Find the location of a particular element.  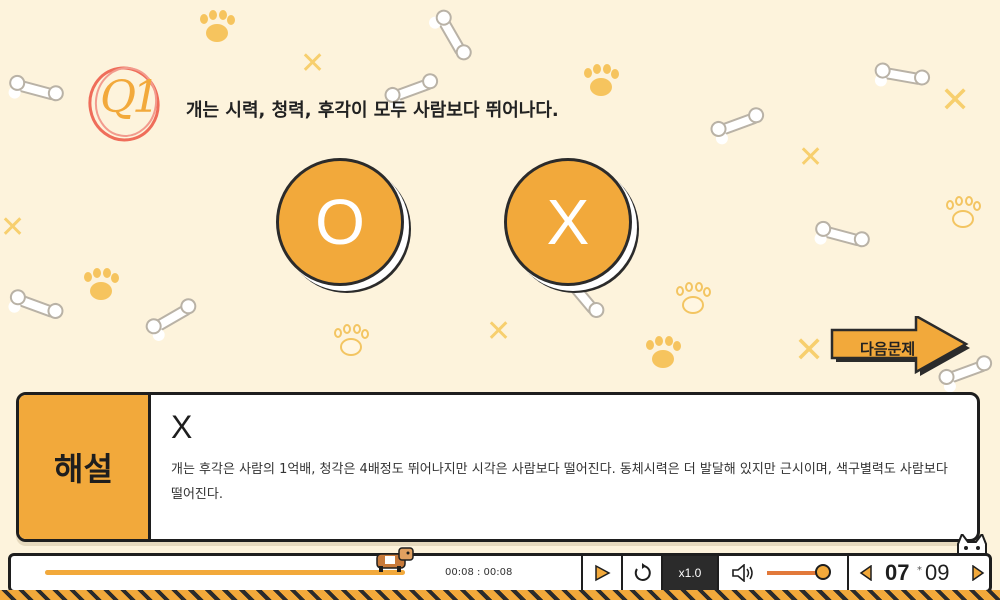

progress-fill is located at coordinates (225, 572).